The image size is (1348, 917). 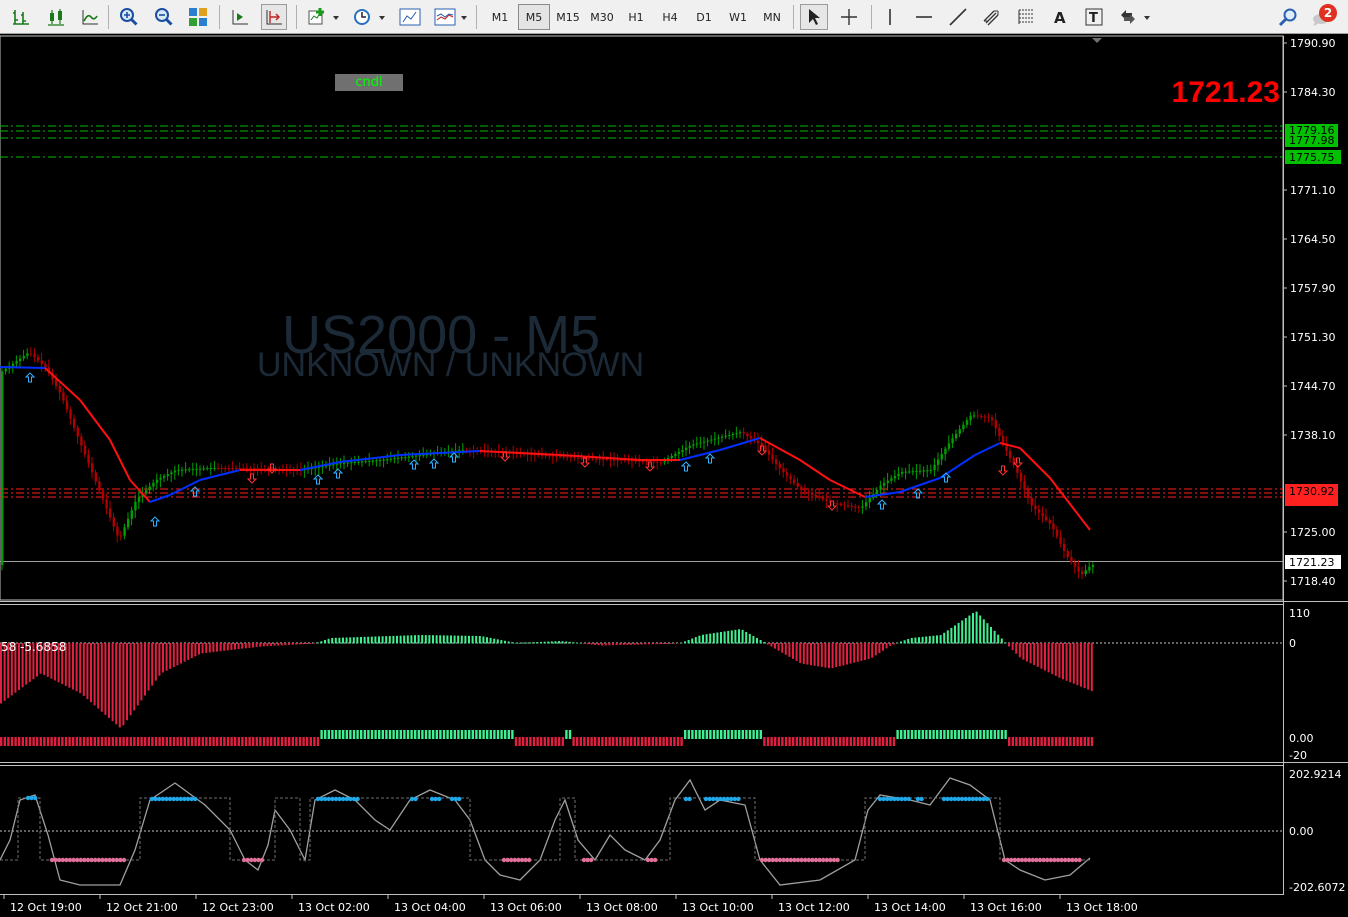 I want to click on indicators-icon, so click(x=317, y=17).